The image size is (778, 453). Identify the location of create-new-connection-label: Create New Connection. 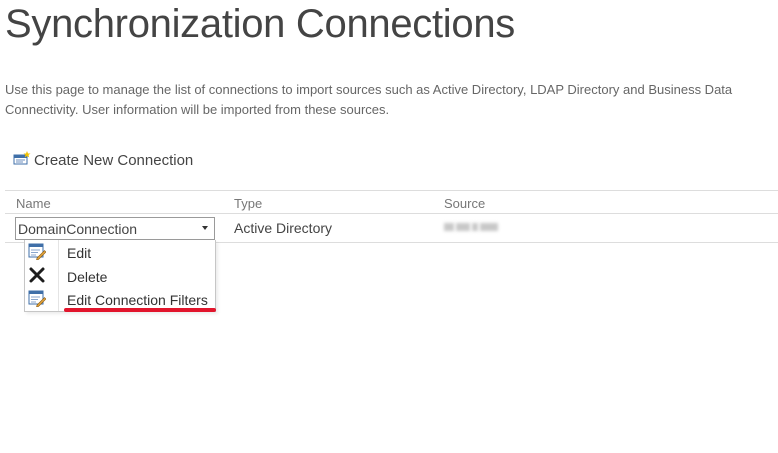
(114, 160).